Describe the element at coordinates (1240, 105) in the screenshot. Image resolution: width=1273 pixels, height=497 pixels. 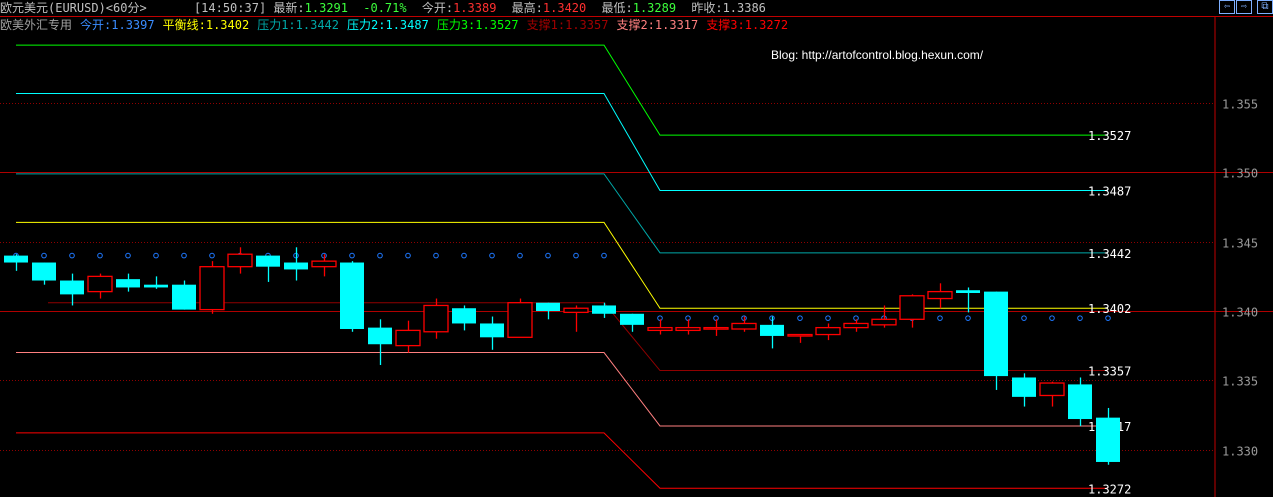
I see `y-tick-label: 1.355` at that location.